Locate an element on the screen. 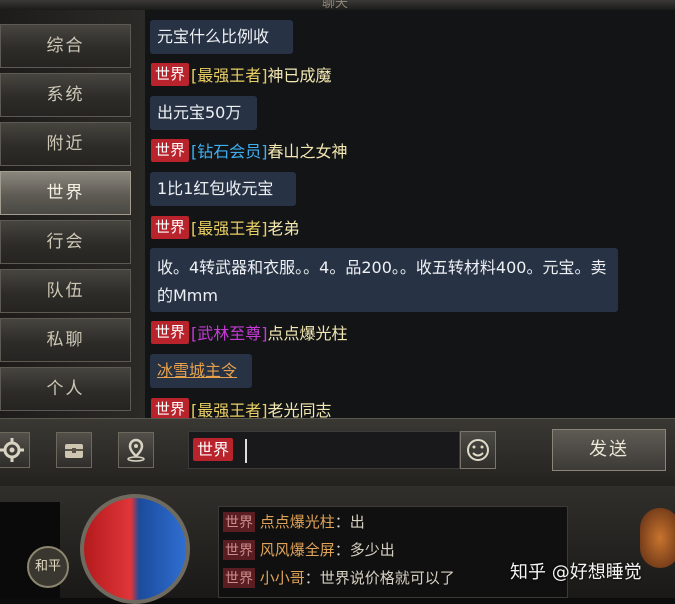 This screenshot has height=604, width=675. player-name: 春山之女神 is located at coordinates (308, 151).